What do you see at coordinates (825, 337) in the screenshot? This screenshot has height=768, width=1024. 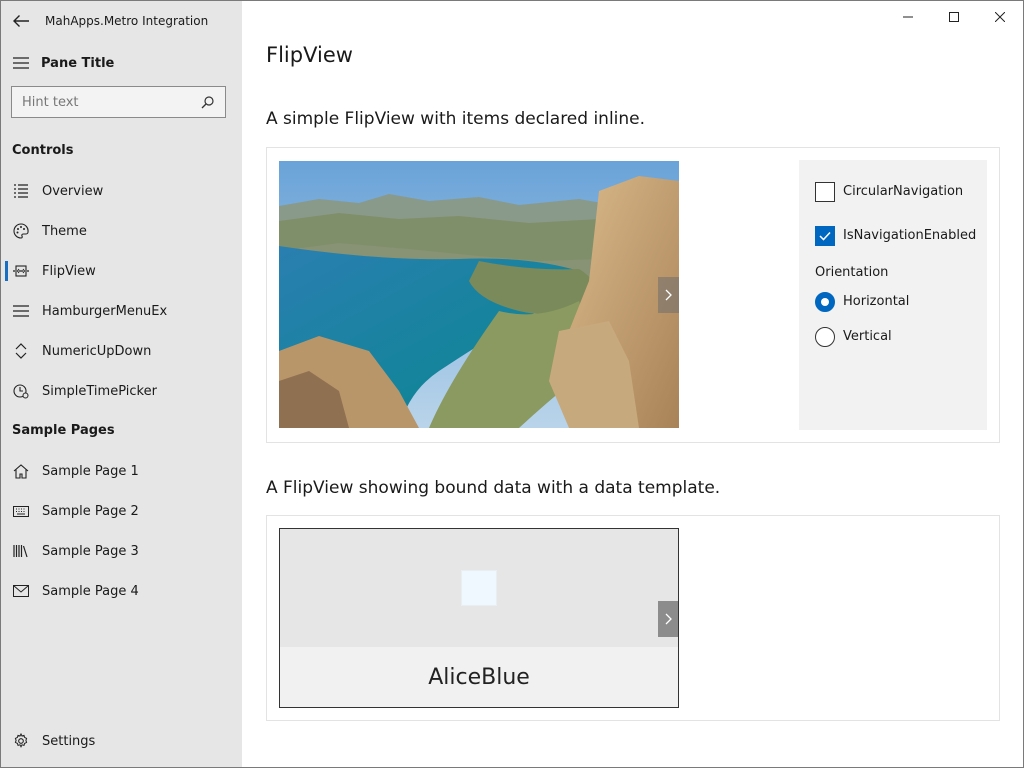 I see `orientation-vertical-radio` at bounding box center [825, 337].